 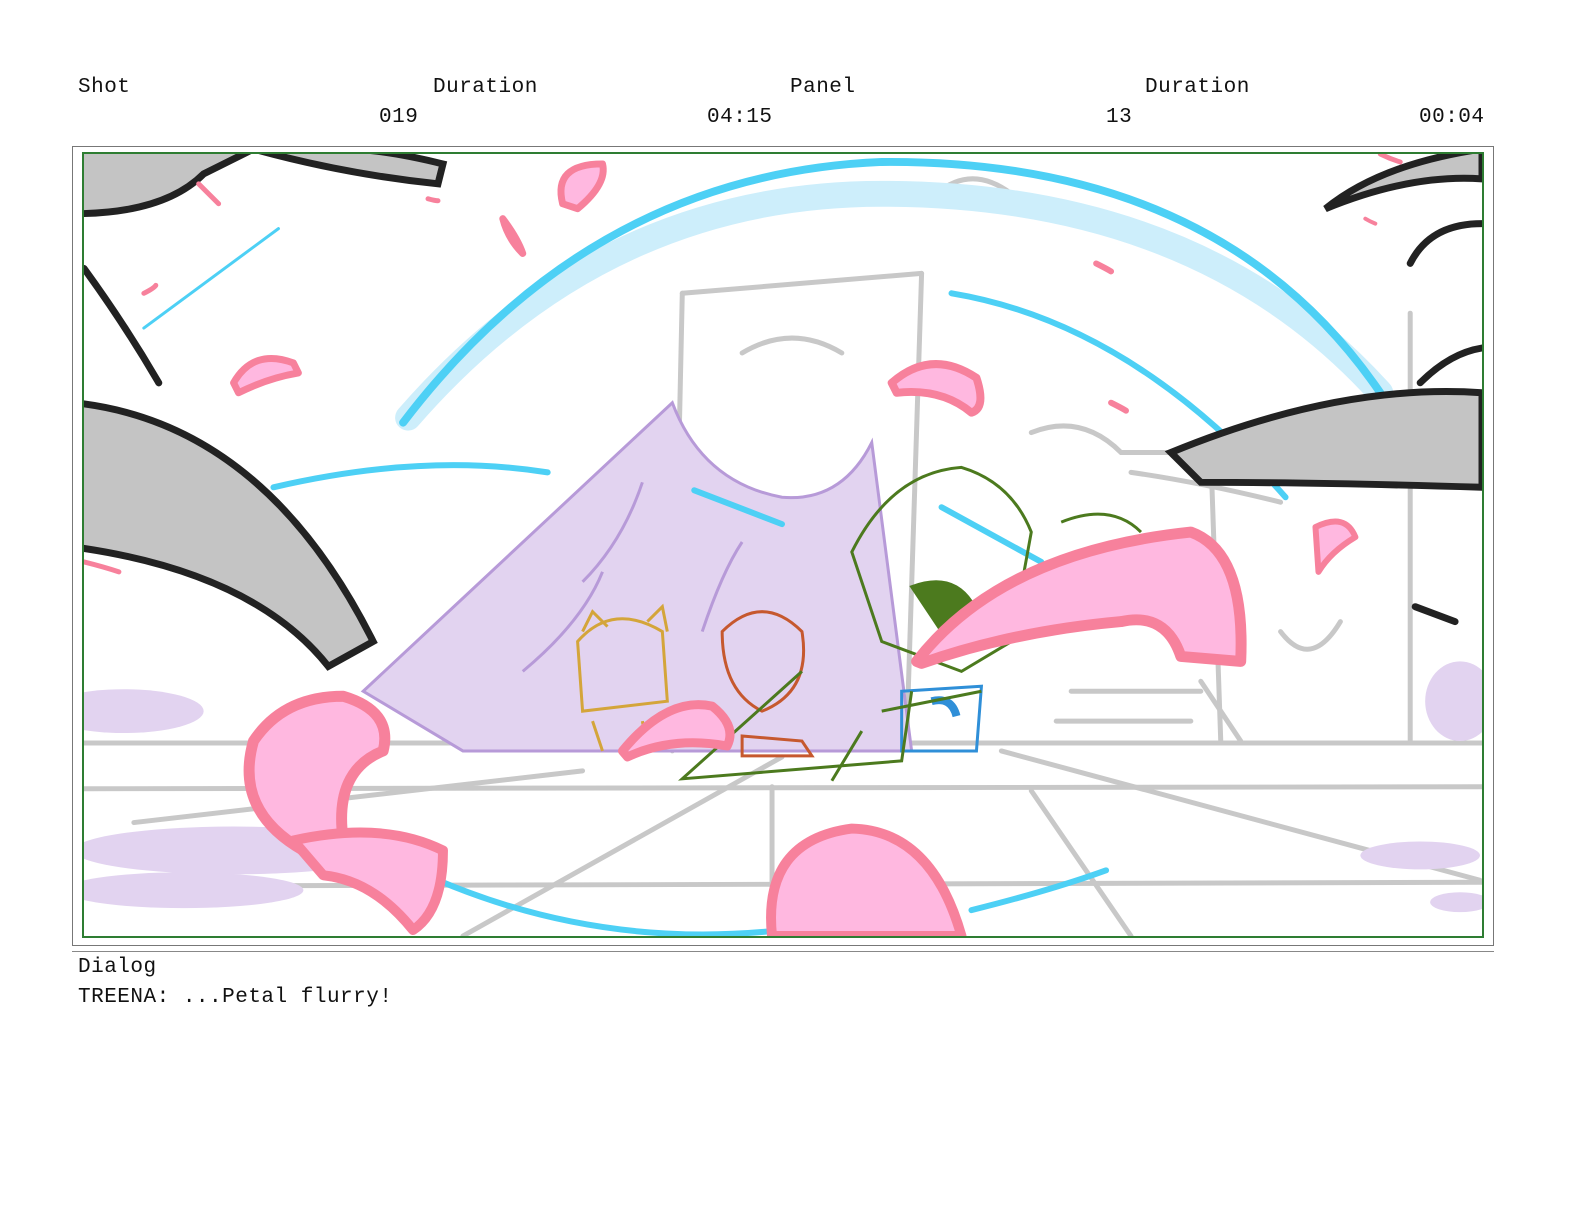 What do you see at coordinates (235, 997) in the screenshot?
I see `dialog-text: TREENA: ...Petal flurry!` at bounding box center [235, 997].